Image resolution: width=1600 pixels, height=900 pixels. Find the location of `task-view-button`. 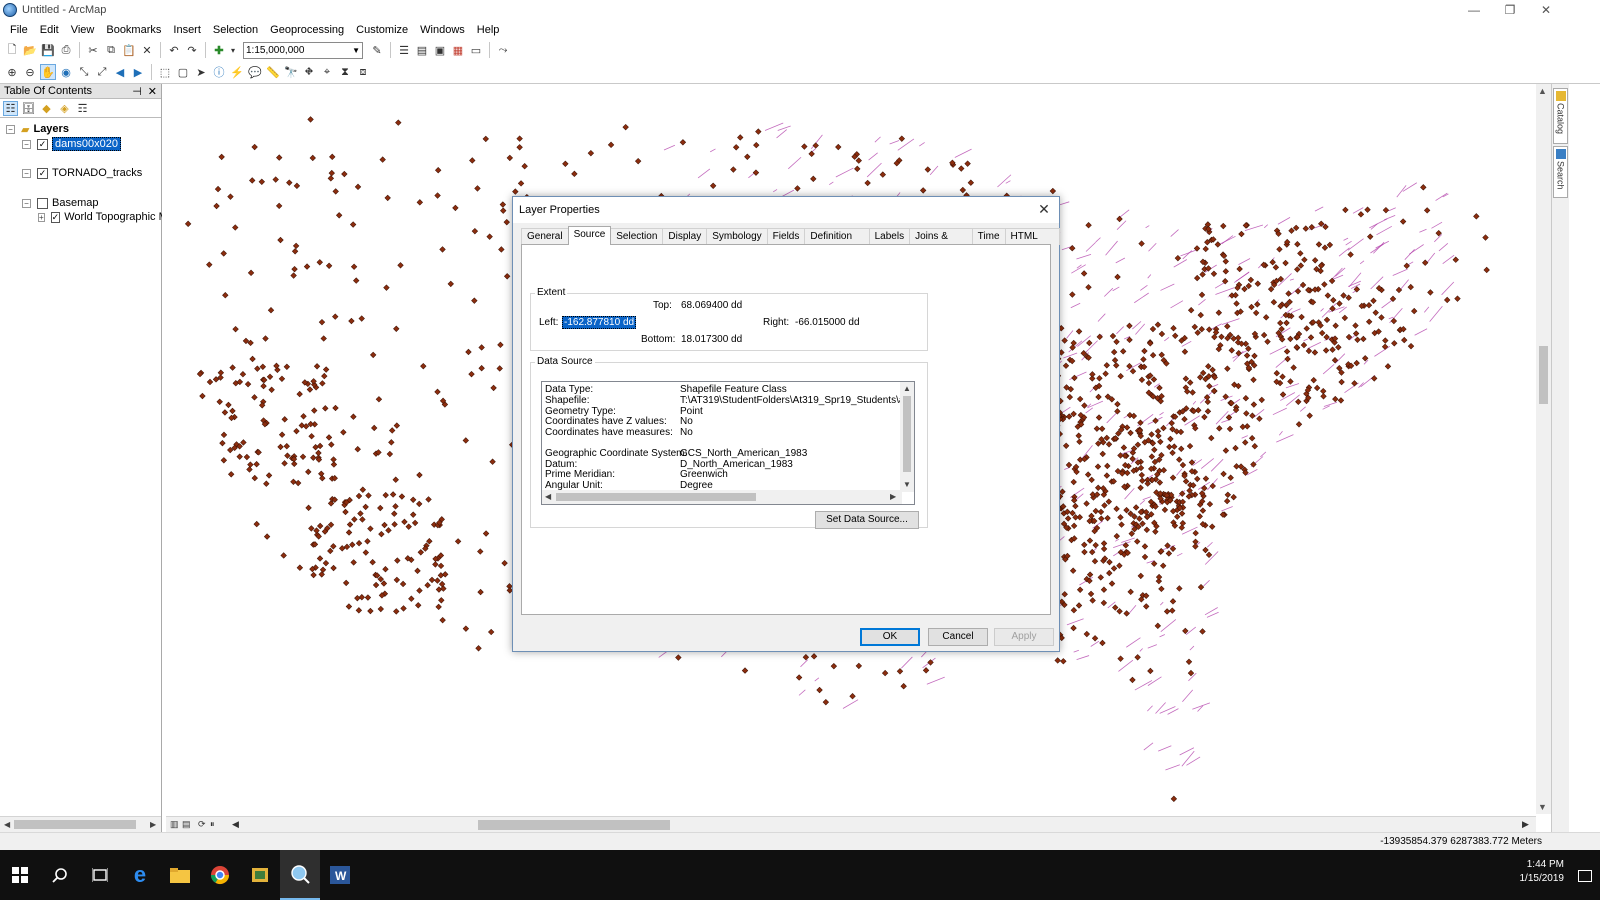

task-view-button is located at coordinates (100, 875).